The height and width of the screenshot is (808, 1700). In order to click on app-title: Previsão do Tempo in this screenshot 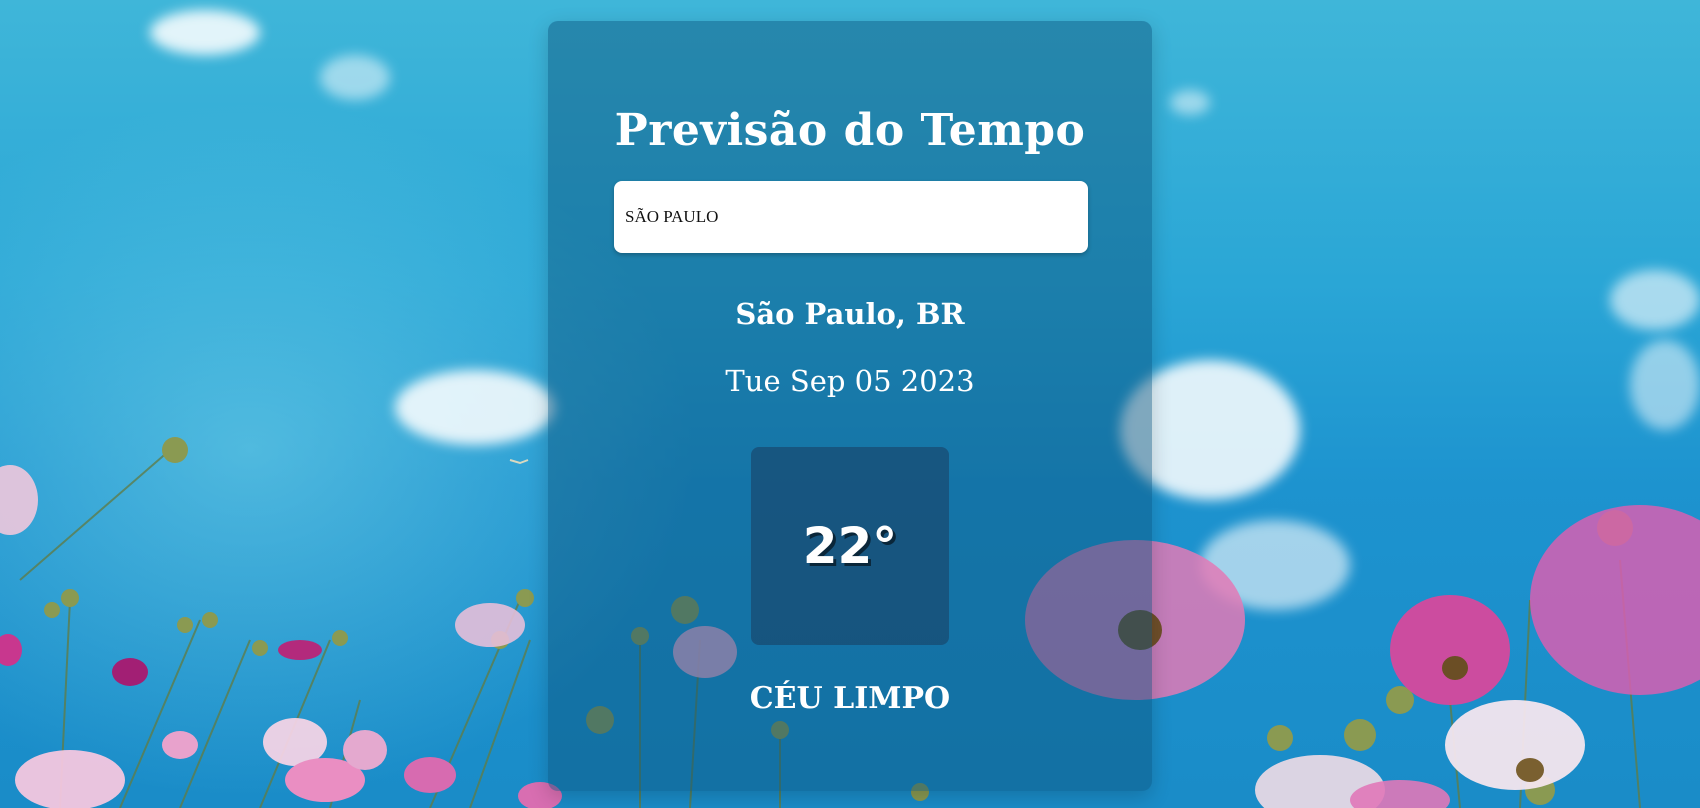, I will do `click(850, 130)`.